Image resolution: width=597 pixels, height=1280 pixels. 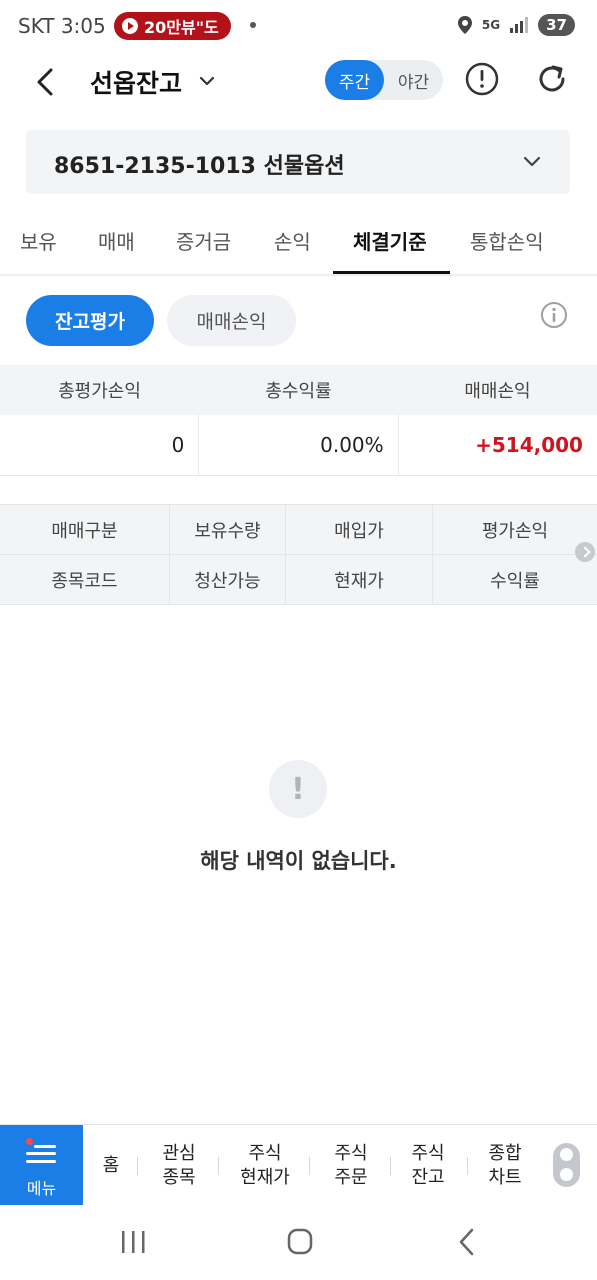 I want to click on empty-state-message: 해당 내역이 없습니다., so click(x=298, y=861).